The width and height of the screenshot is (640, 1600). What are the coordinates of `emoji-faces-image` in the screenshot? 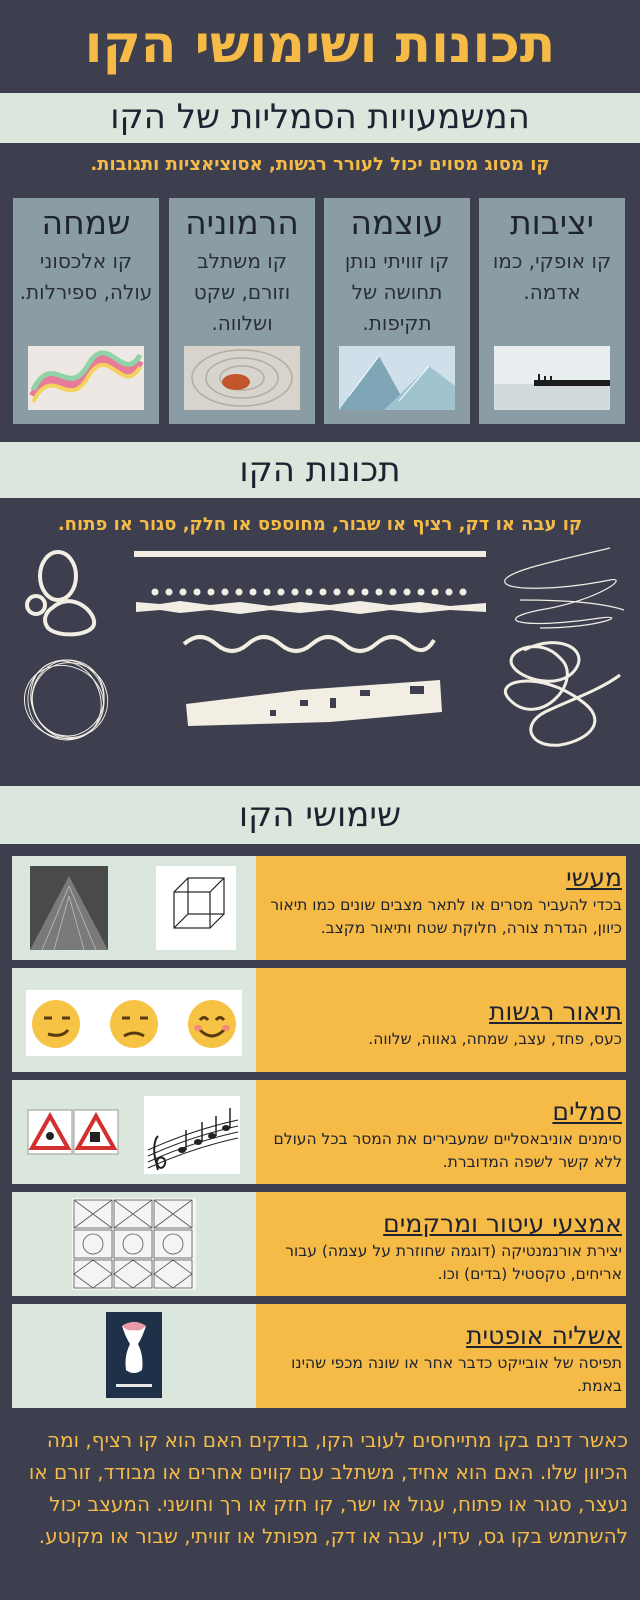 It's located at (134, 1023).